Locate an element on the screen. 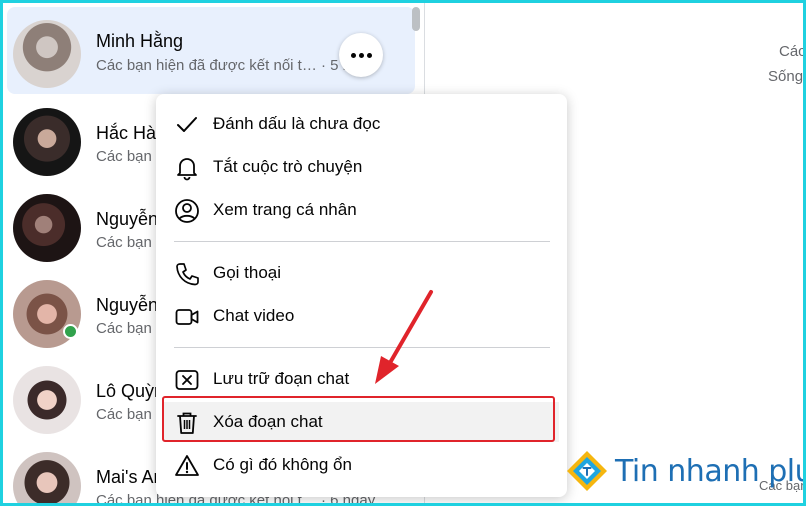 The width and height of the screenshot is (806, 506). voice-call-menu-item: Gọi thoại is located at coordinates (361, 273).